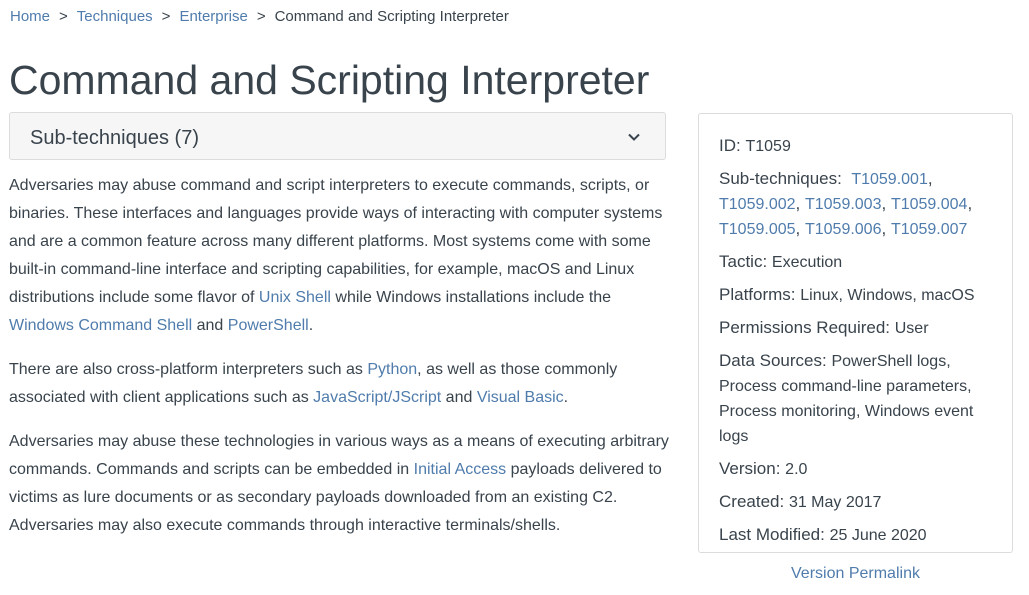 The image size is (1029, 595). What do you see at coordinates (213, 16) in the screenshot?
I see `breadcrumb-enterprise-link: Enterprise` at bounding box center [213, 16].